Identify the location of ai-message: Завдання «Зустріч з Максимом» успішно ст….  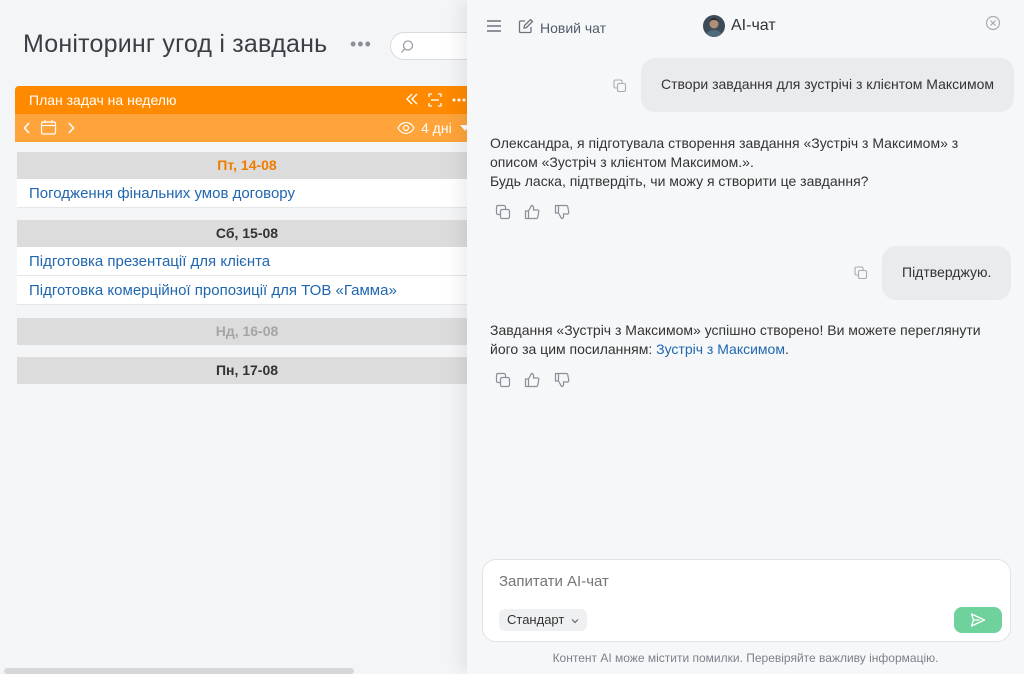
(735, 339).